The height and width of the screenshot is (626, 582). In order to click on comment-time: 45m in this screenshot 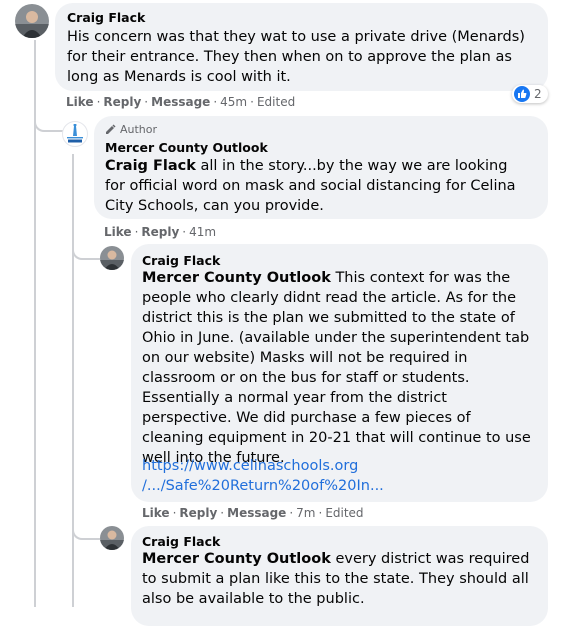, I will do `click(233, 102)`.